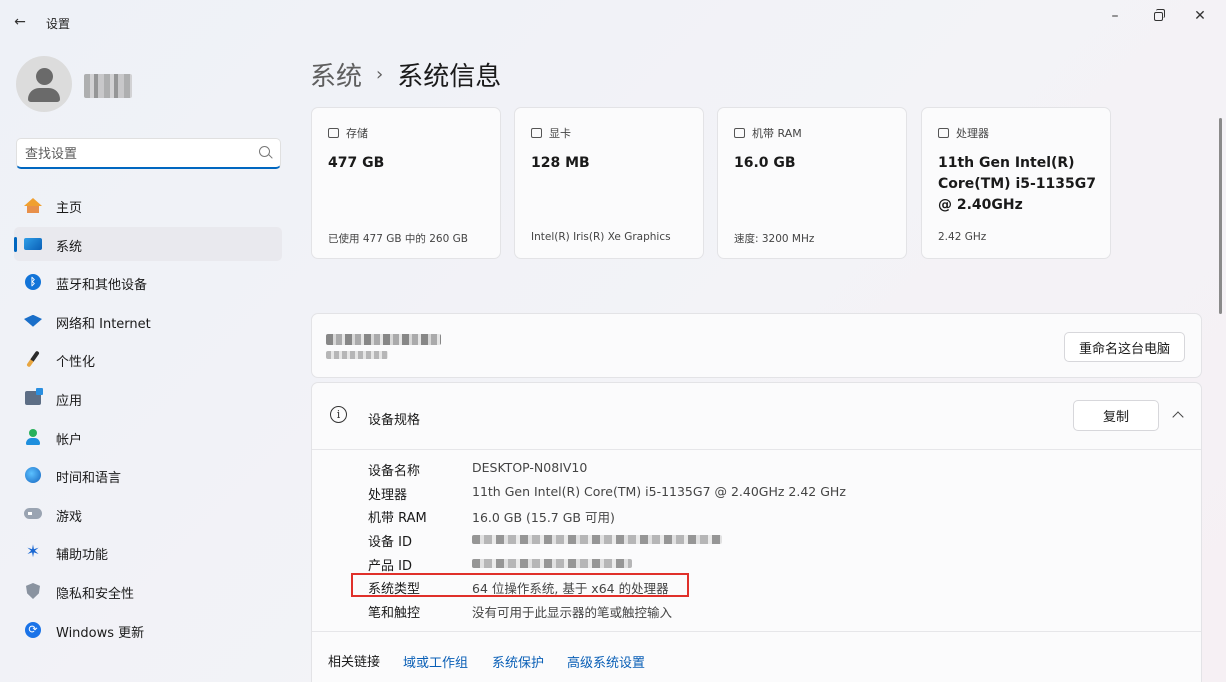  What do you see at coordinates (560, 163) in the screenshot?
I see `card-value: 128 MB` at bounding box center [560, 163].